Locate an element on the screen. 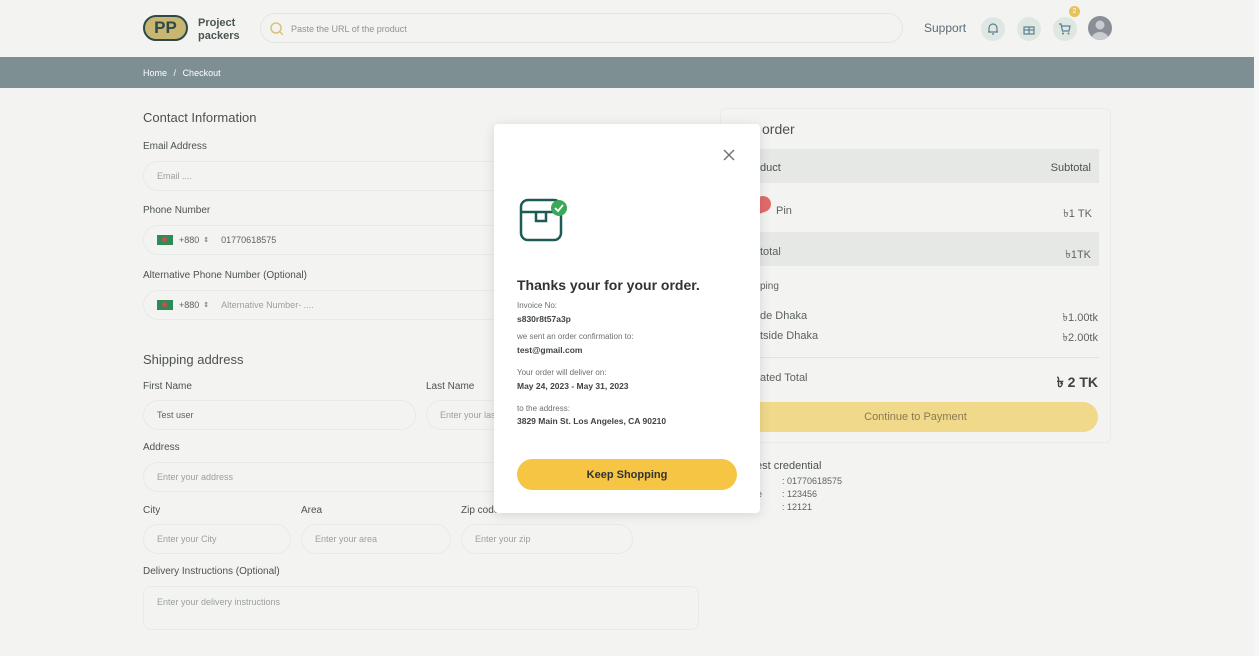 This screenshot has width=1259, height=656. area-field: Enter your area is located at coordinates (376, 539).